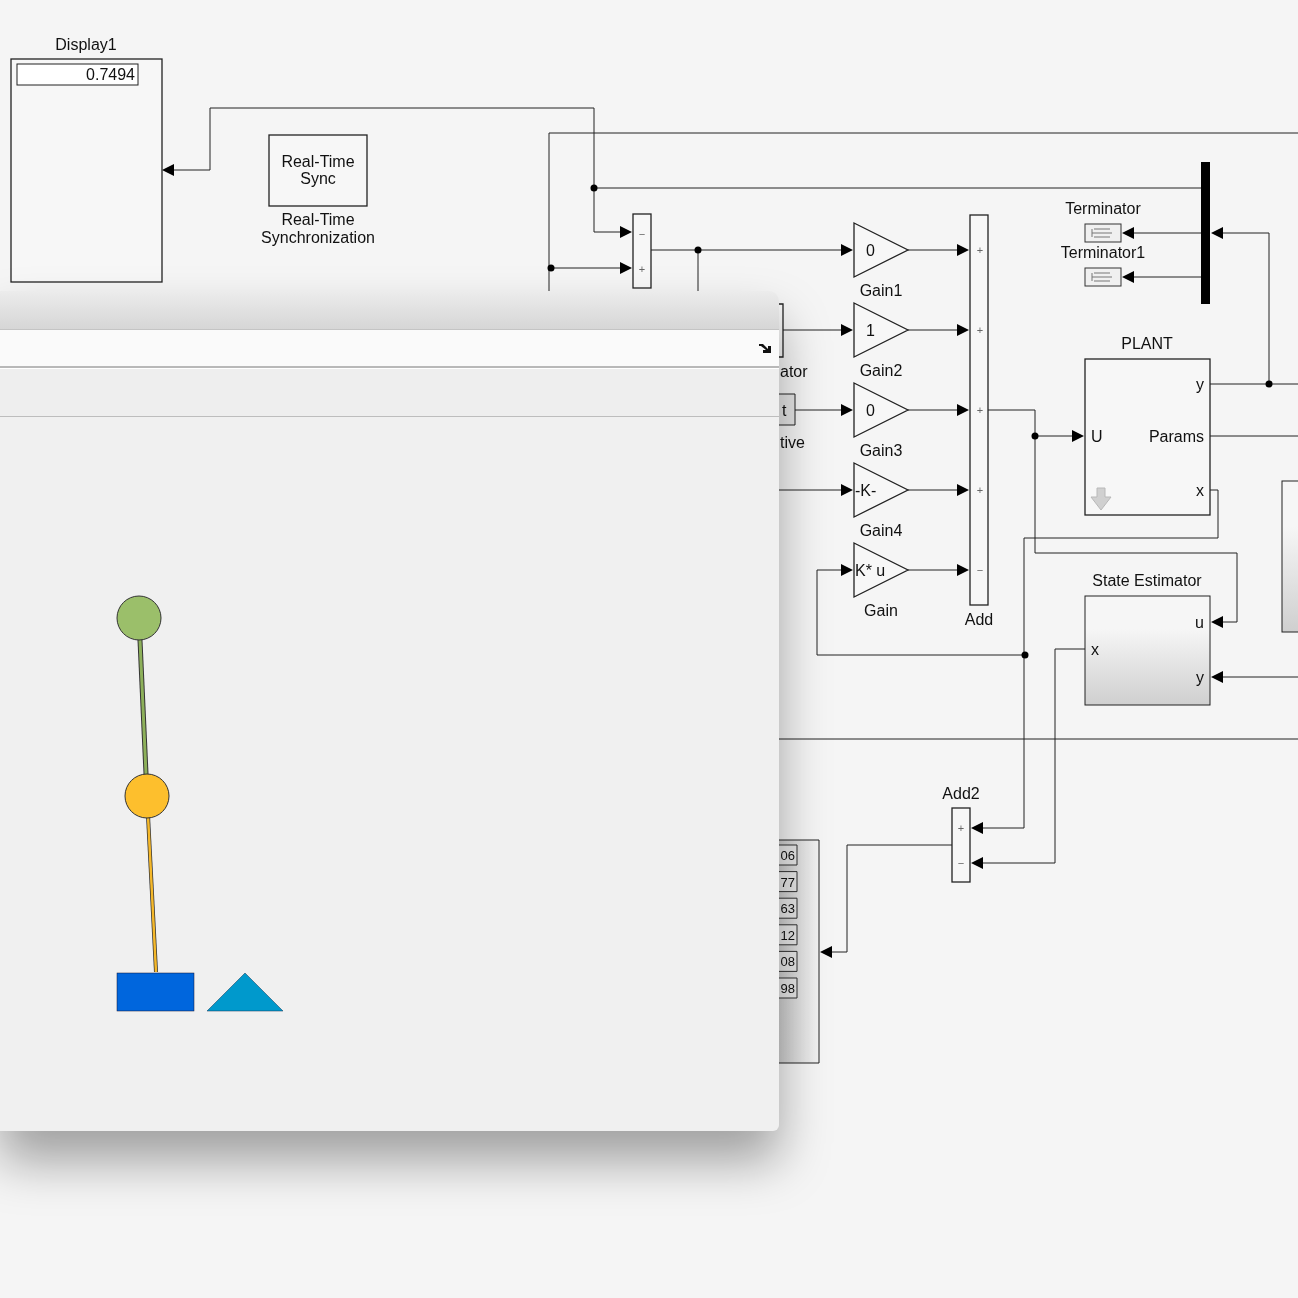 The width and height of the screenshot is (1298, 1298). I want to click on integrator-block, so click(781, 330).